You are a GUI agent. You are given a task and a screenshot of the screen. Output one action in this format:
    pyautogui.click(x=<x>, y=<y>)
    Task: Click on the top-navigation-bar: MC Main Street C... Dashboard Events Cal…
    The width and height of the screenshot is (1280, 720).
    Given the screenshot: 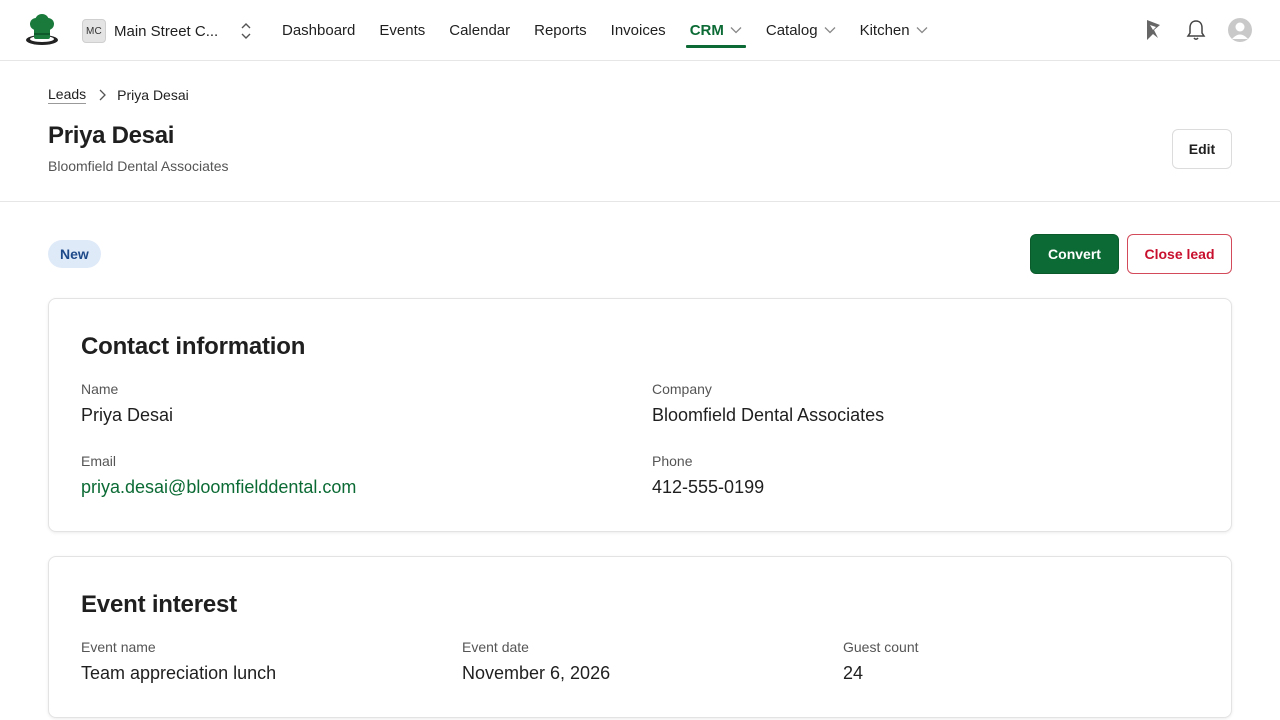 What is the action you would take?
    pyautogui.click(x=640, y=30)
    